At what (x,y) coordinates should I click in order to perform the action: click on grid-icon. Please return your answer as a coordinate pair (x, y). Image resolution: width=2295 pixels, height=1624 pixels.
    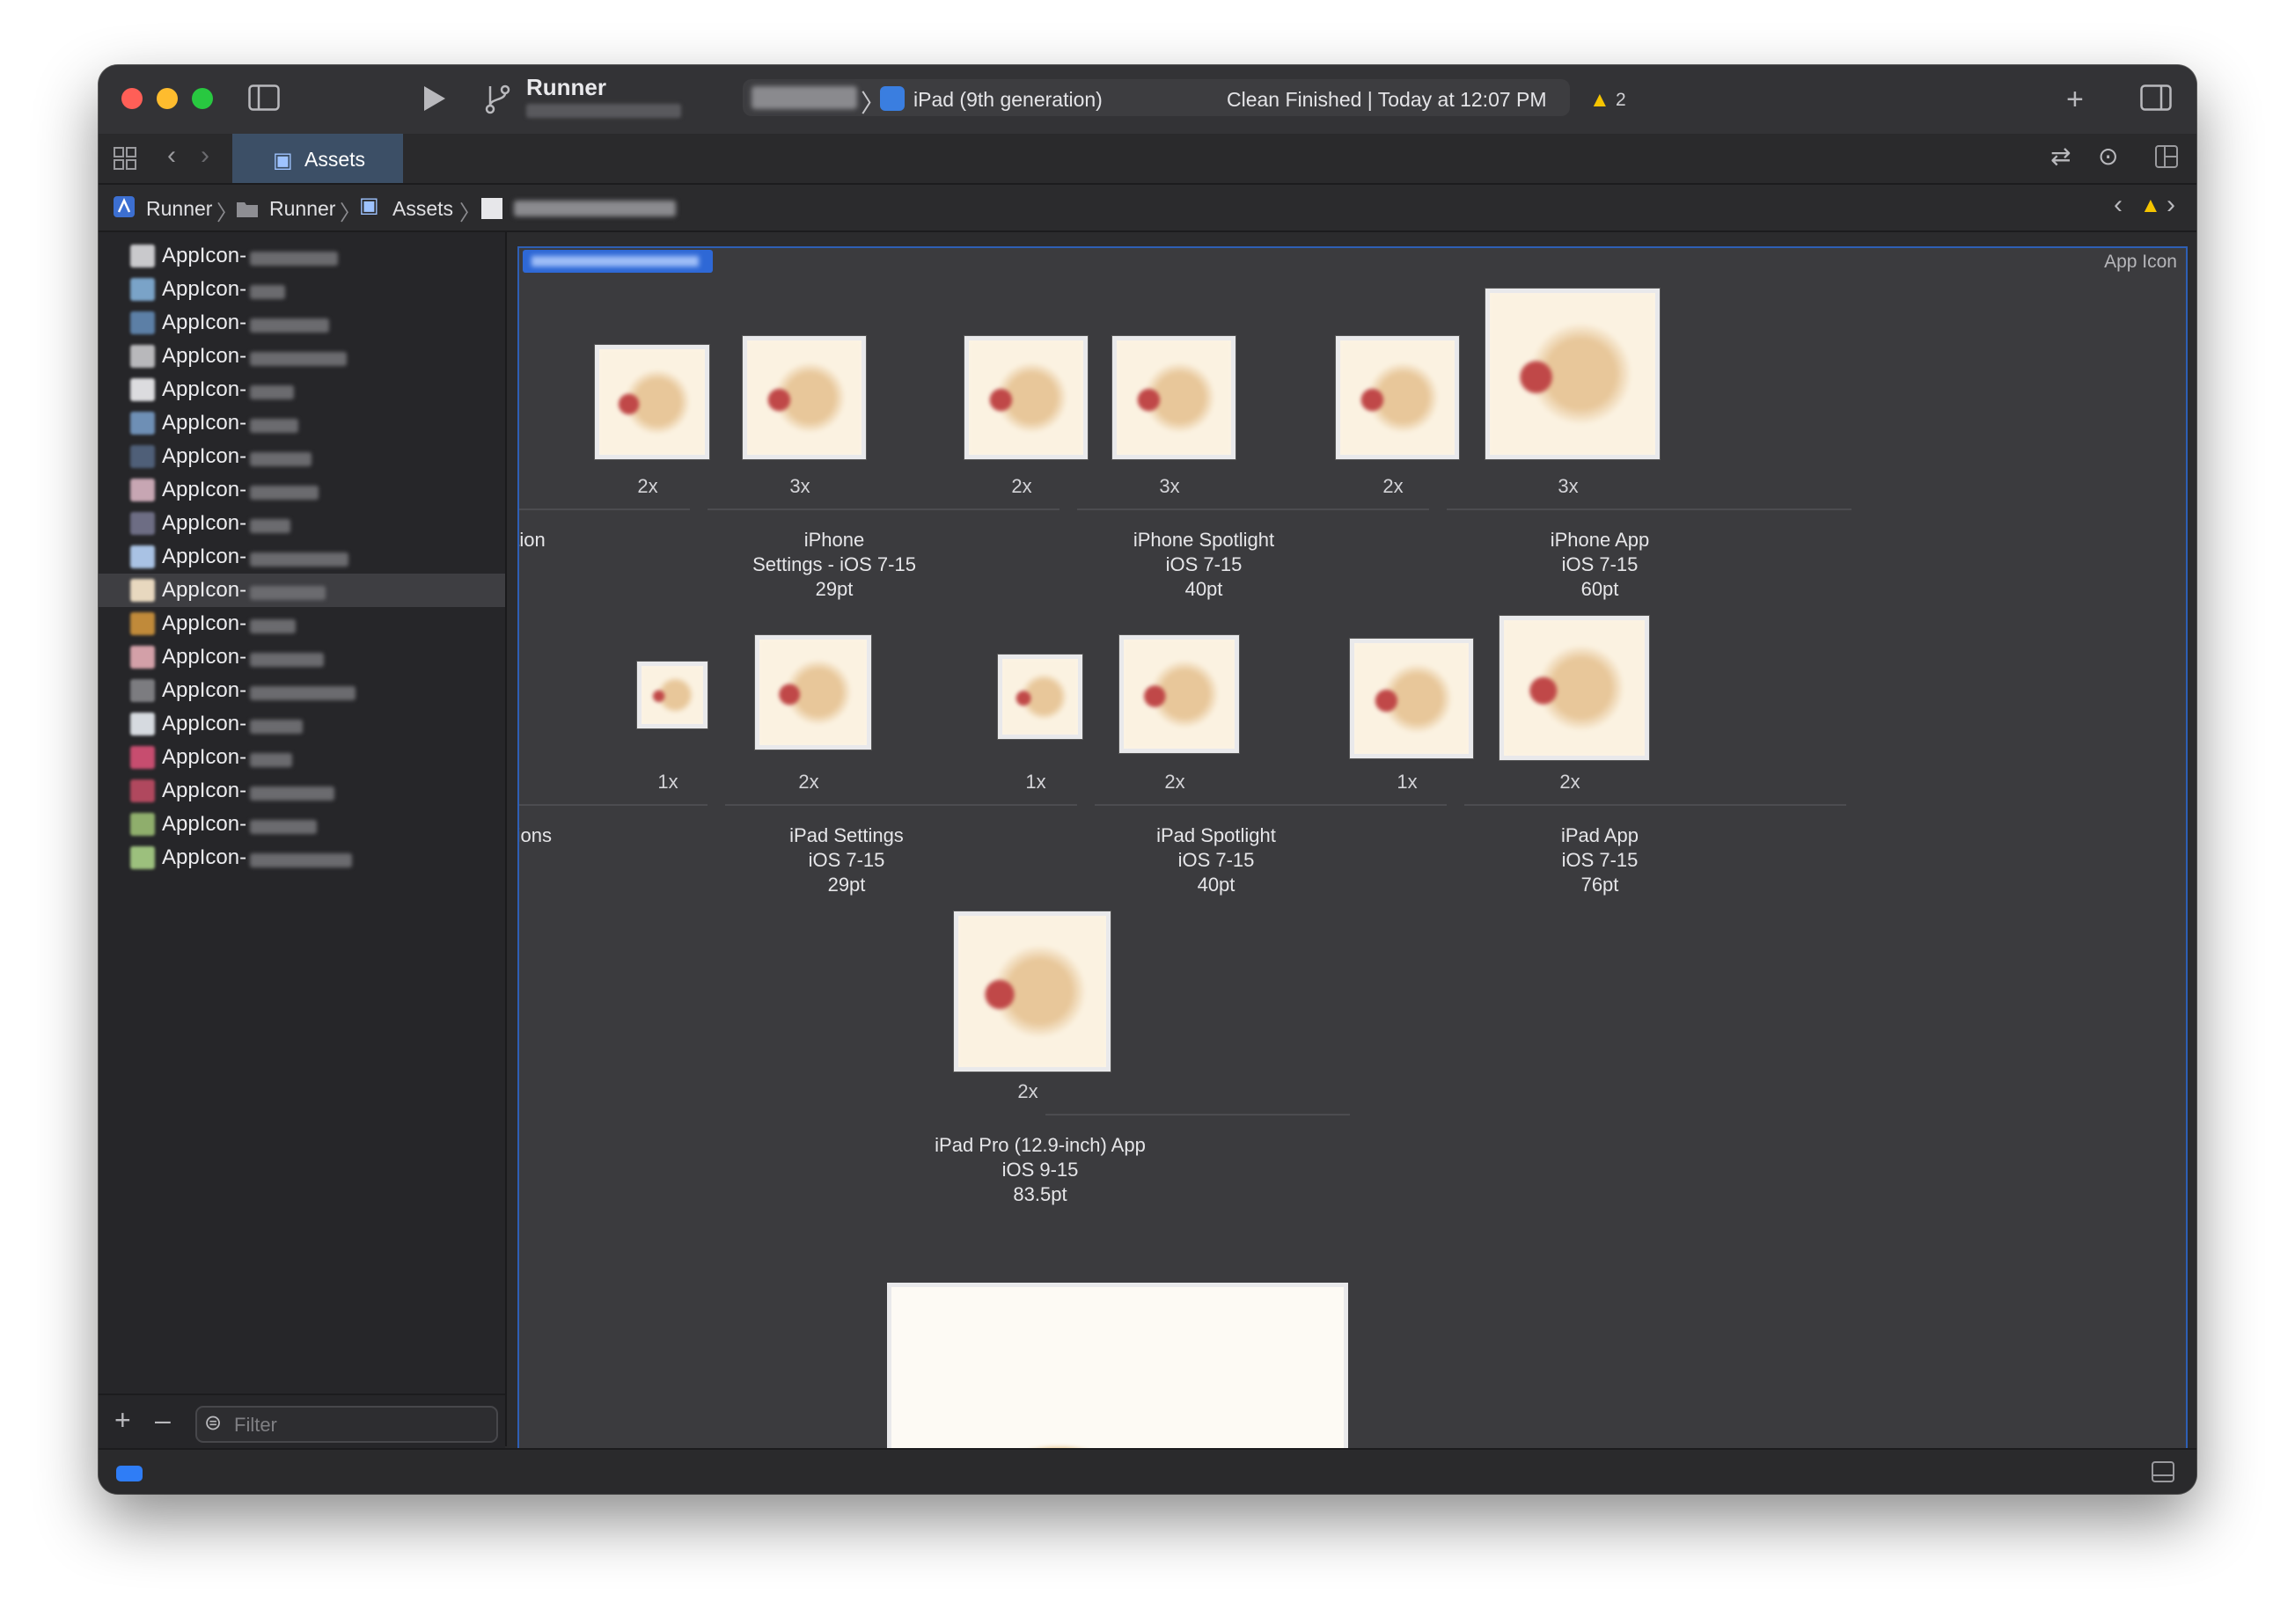
    Looking at the image, I should click on (125, 161).